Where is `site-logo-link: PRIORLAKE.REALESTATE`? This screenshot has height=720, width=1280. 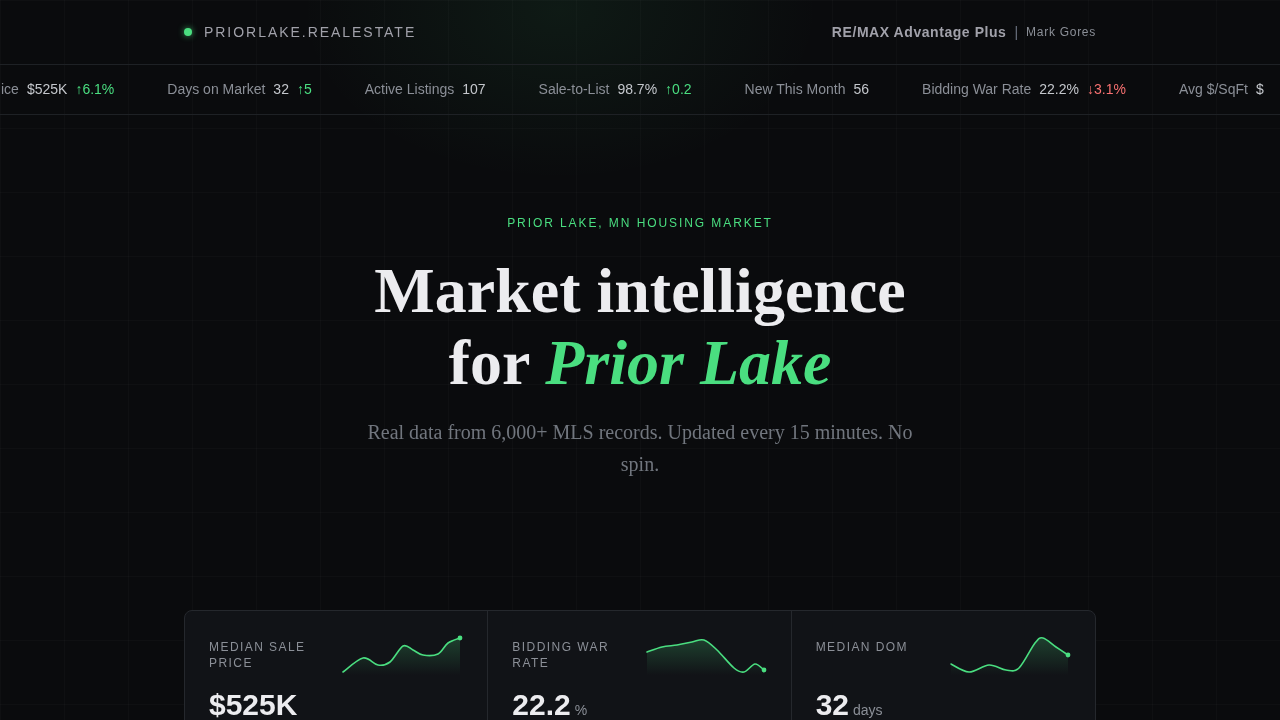 site-logo-link: PRIORLAKE.REALESTATE is located at coordinates (310, 32).